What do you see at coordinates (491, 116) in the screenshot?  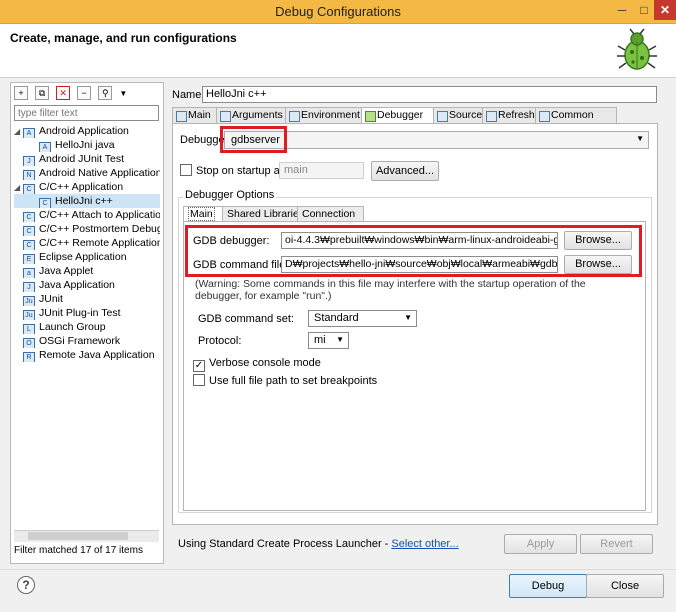 I see `refresh-tab-icon` at bounding box center [491, 116].